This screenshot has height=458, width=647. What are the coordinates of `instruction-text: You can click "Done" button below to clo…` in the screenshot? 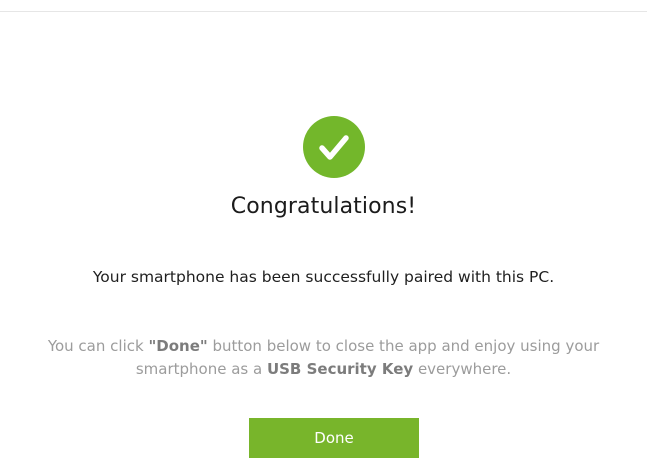 It's located at (323, 358).